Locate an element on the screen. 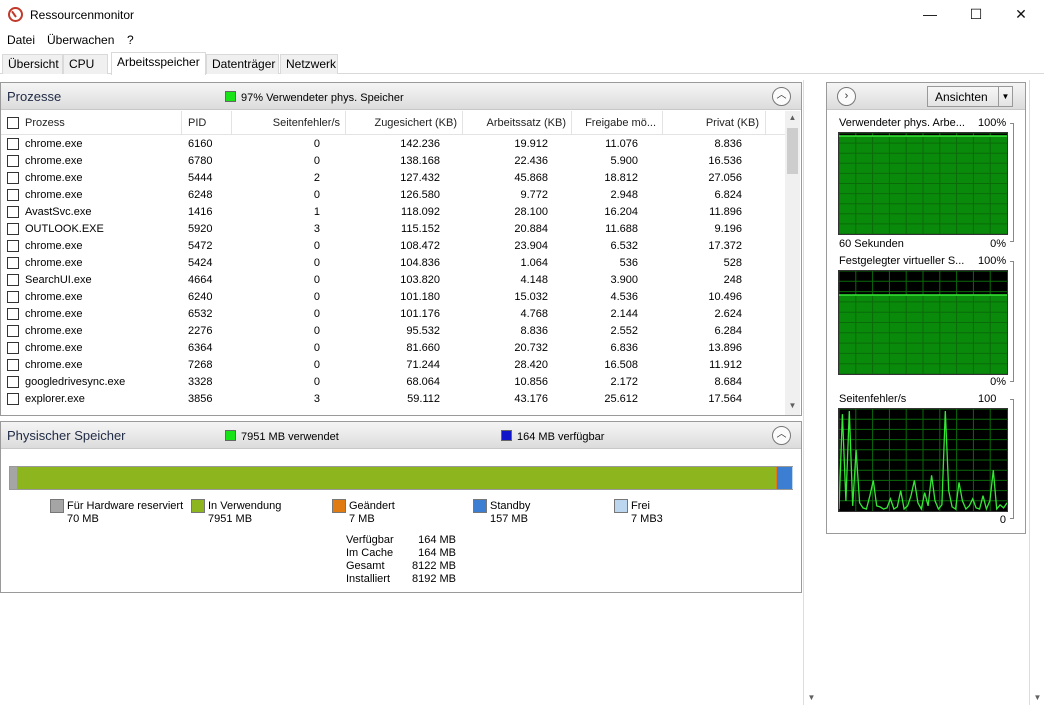 This screenshot has width=1044, height=705. menu-help: ? is located at coordinates (130, 40).